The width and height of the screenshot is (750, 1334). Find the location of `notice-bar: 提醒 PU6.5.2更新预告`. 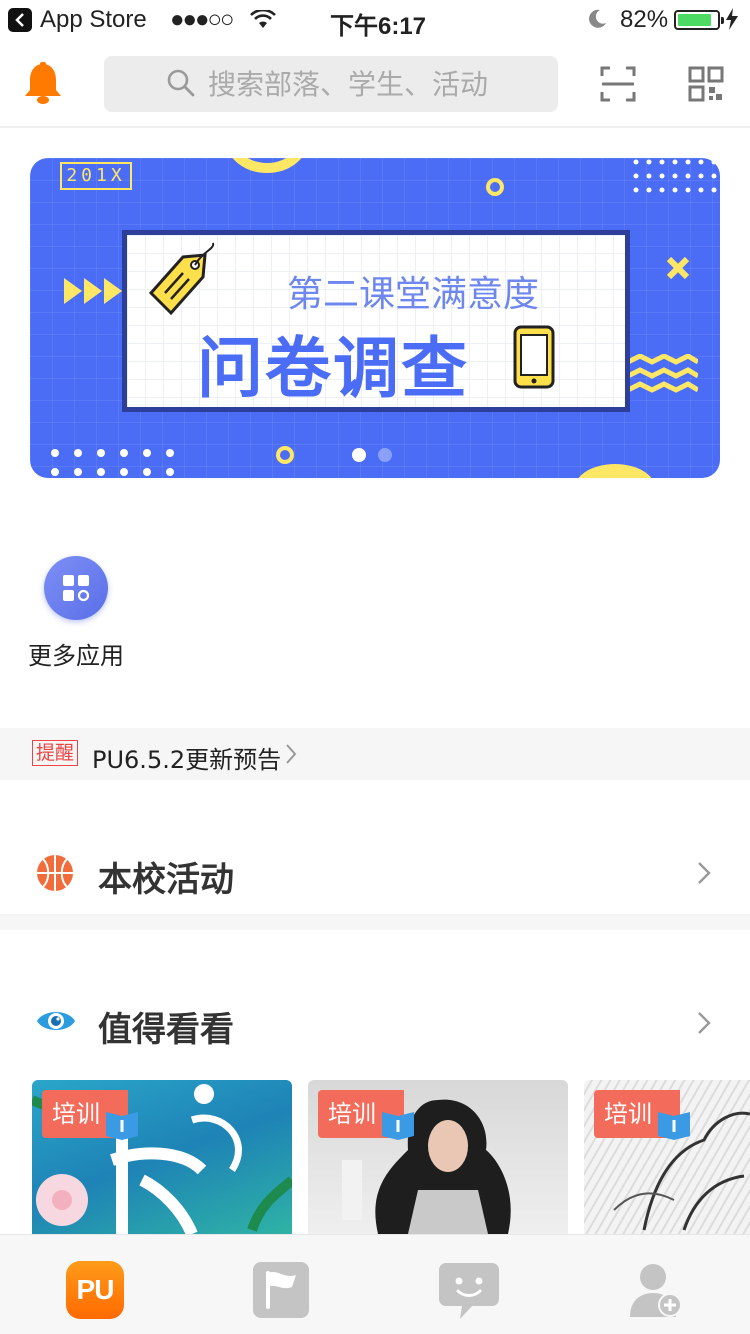

notice-bar: 提醒 PU6.5.2更新预告 is located at coordinates (375, 754).